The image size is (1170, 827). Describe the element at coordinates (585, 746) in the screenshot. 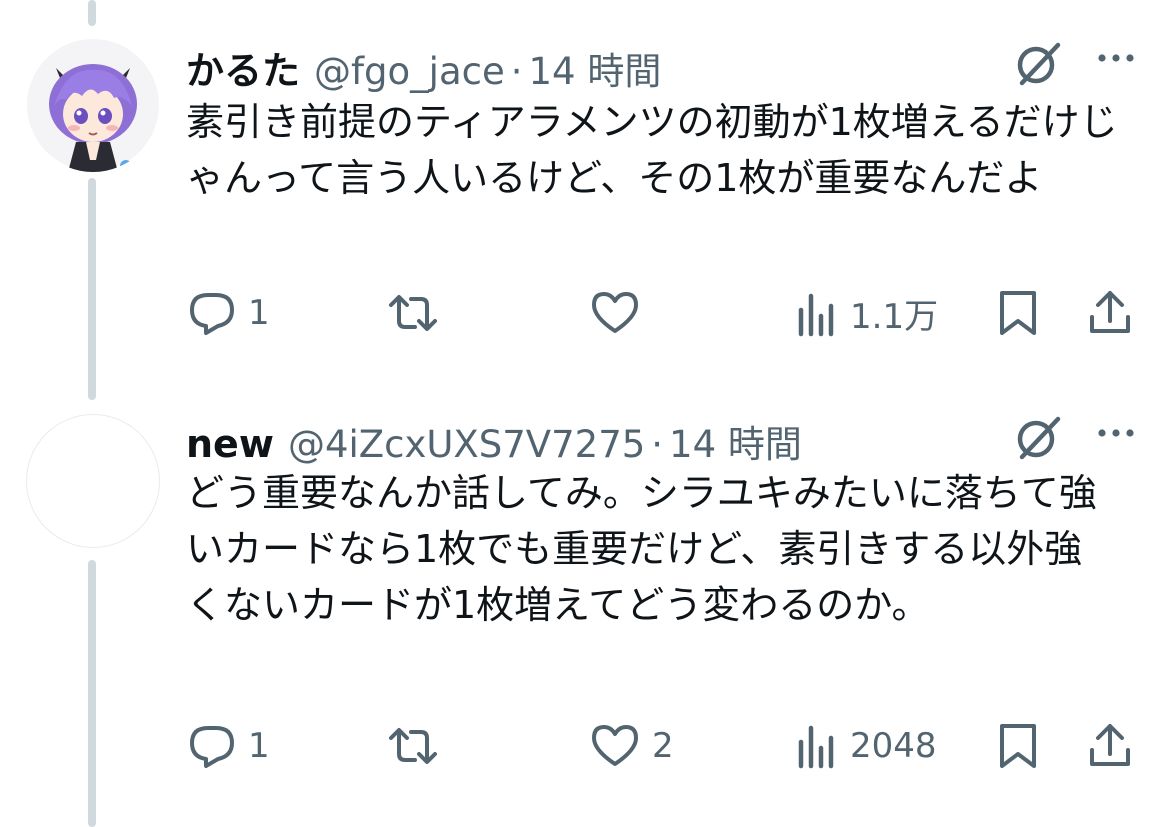

I see `action-bar: 1 2 2048` at that location.